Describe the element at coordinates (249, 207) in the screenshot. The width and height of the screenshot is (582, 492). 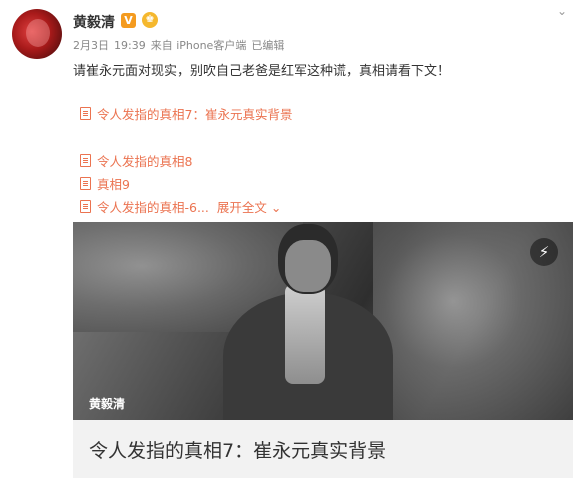
I see `expand-full-text-button: 展开全文 ⌄` at that location.